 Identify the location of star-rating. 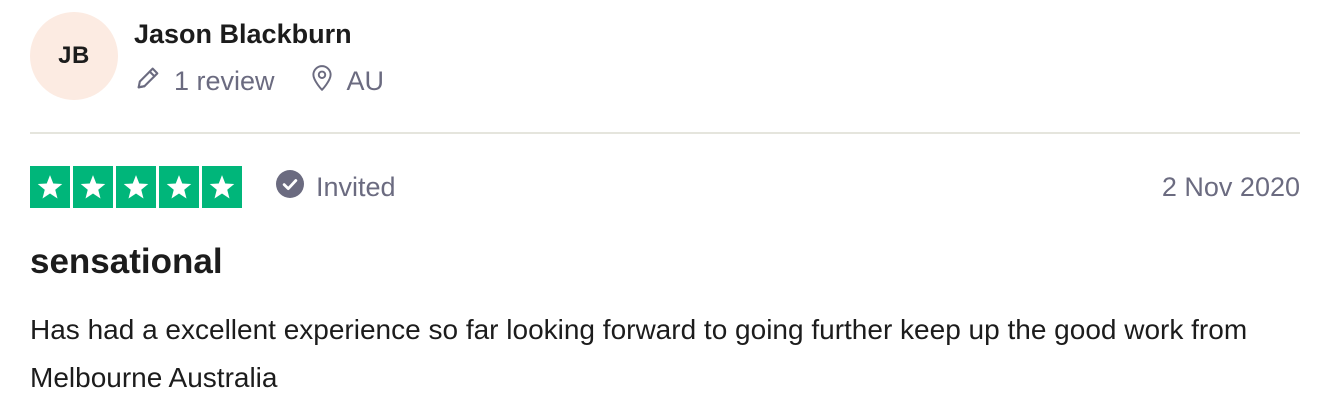
(136, 187).